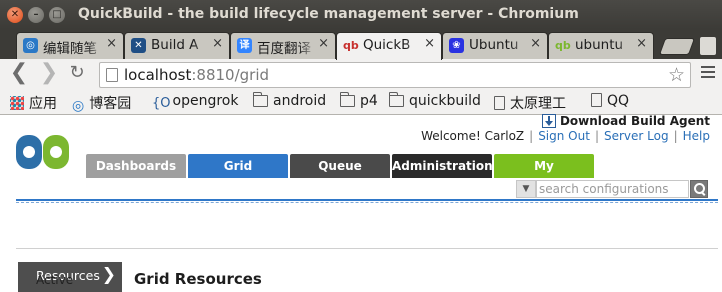 The image size is (722, 292). Describe the element at coordinates (618, 101) in the screenshot. I see `bookmark-label: QQ` at that location.